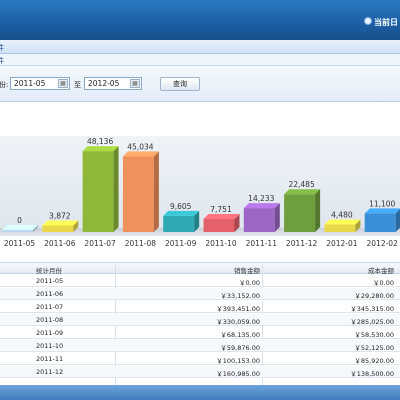  What do you see at coordinates (50, 294) in the screenshot?
I see `cell-month: 2011-06` at bounding box center [50, 294].